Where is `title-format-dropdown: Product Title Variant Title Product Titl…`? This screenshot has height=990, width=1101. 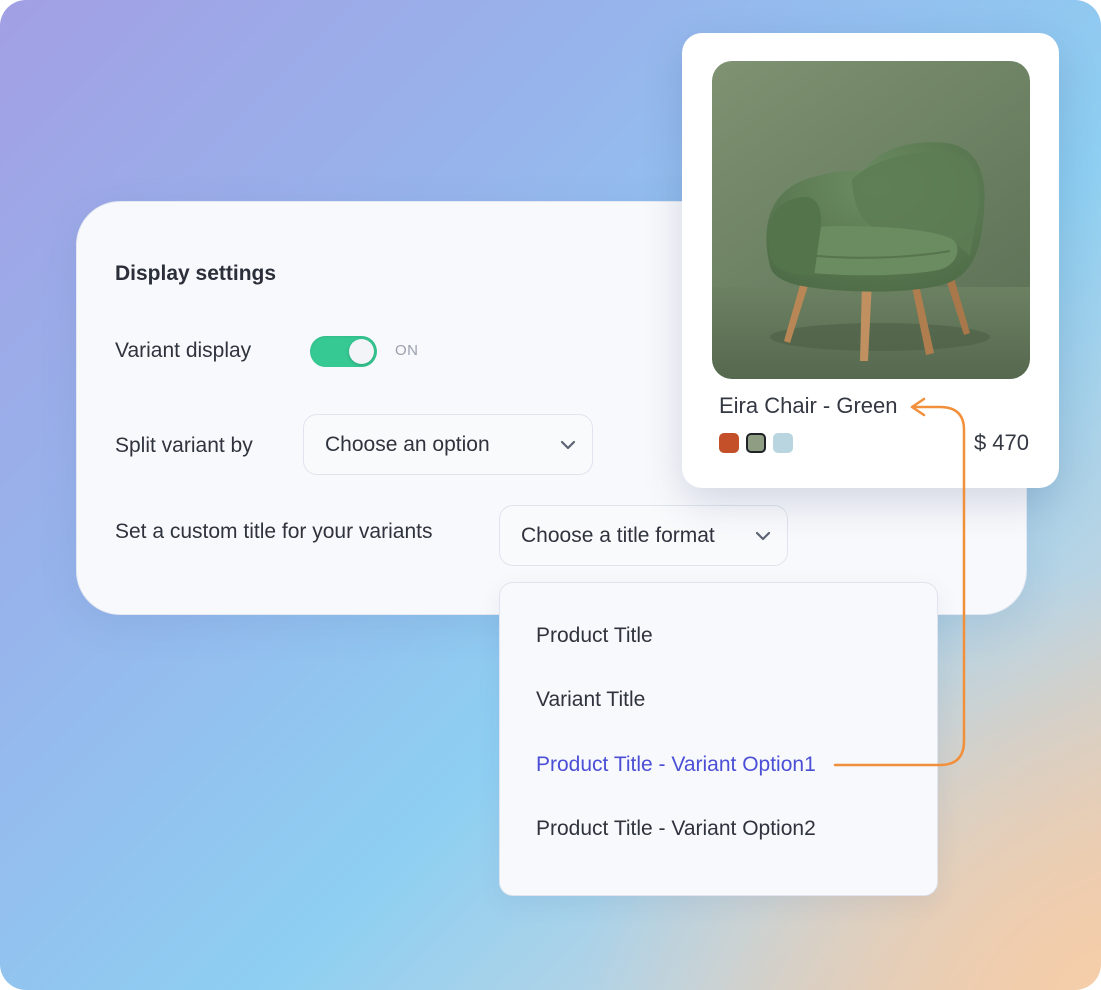
title-format-dropdown: Product Title Variant Title Product Titl… is located at coordinates (718, 739).